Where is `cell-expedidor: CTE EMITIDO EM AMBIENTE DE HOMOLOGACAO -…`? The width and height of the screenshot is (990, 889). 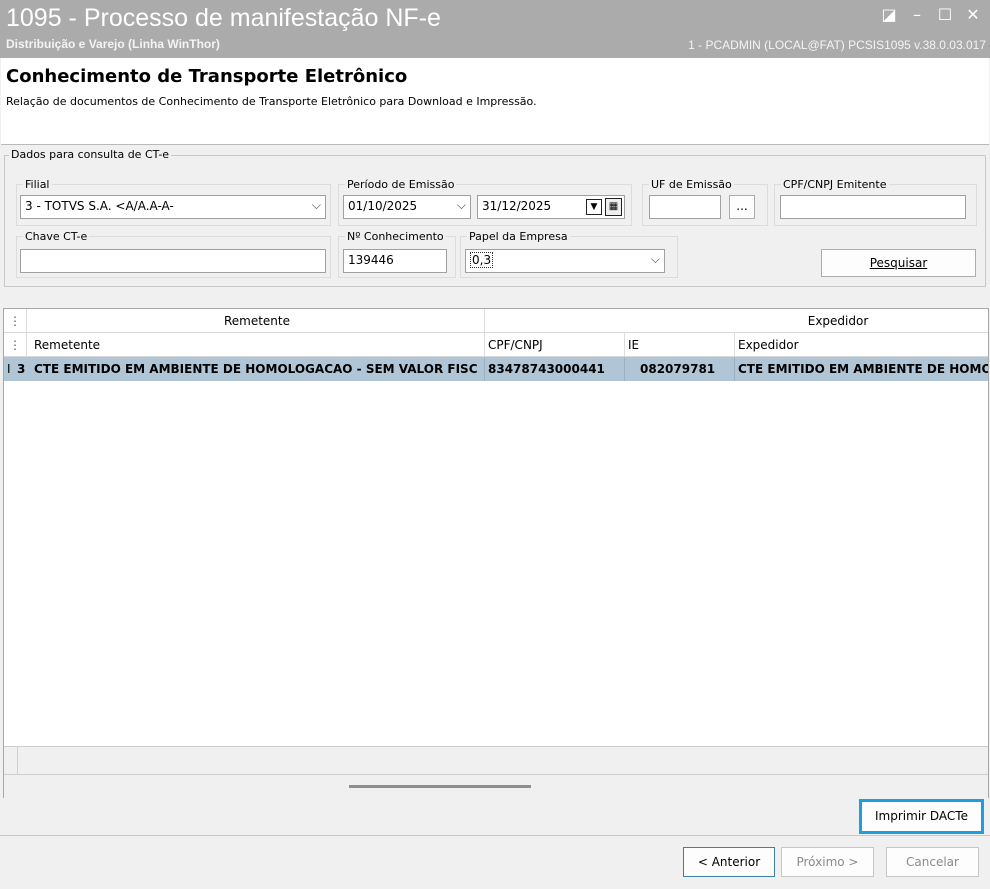 cell-expedidor: CTE EMITIDO EM AMBIENTE DE HOMOLOGACAO -… is located at coordinates (861, 369).